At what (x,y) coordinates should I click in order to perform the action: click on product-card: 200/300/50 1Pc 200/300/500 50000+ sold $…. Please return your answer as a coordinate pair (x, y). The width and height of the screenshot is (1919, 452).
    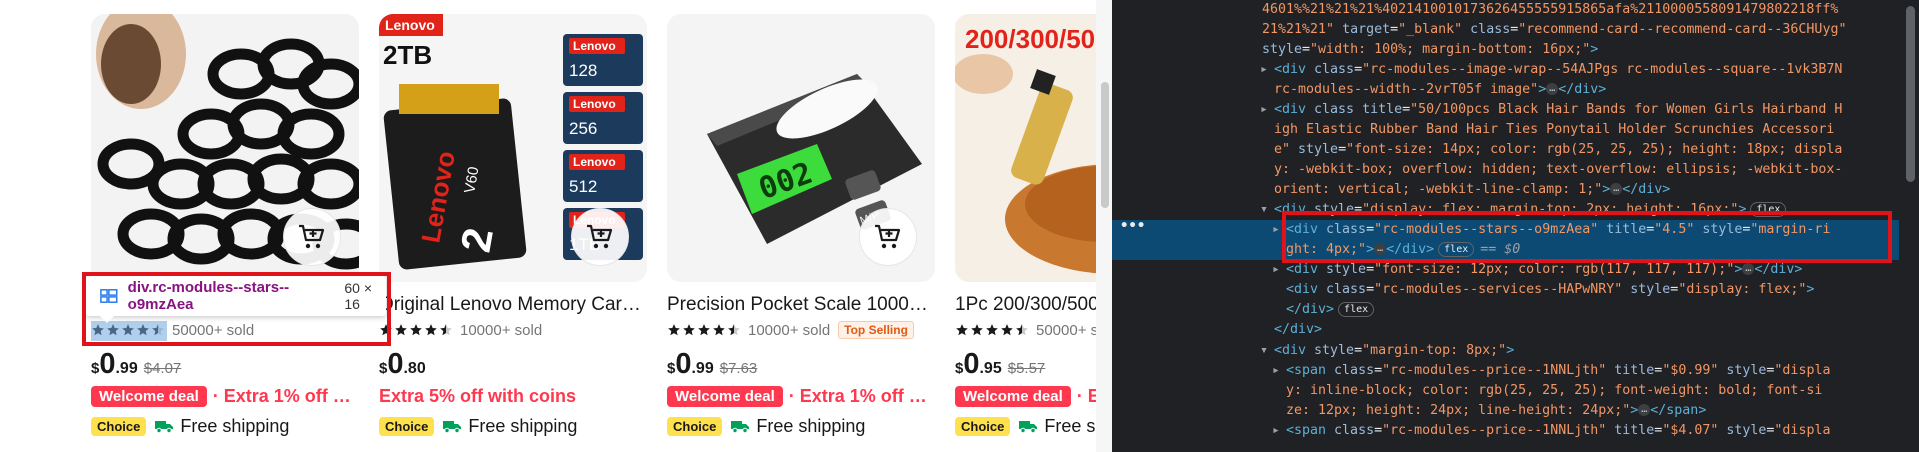
    Looking at the image, I should click on (1033, 226).